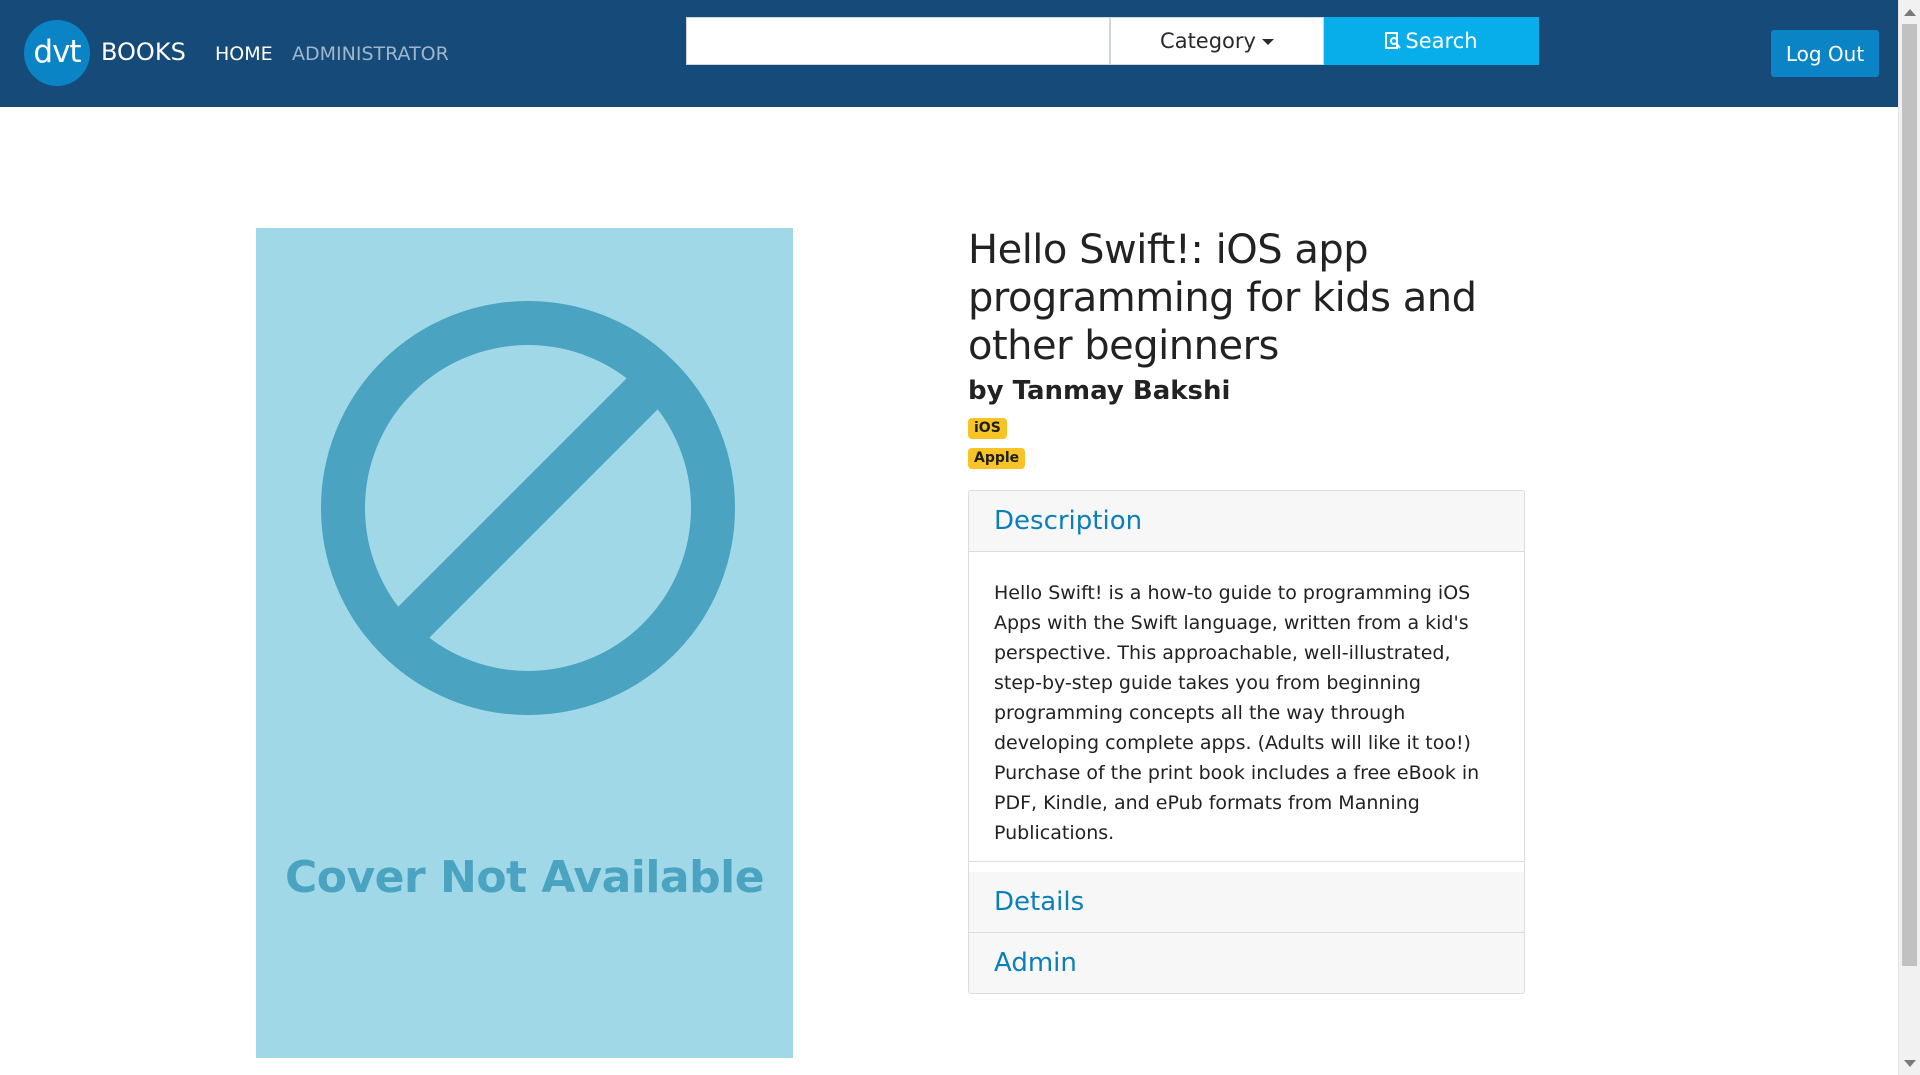 The height and width of the screenshot is (1075, 1920). What do you see at coordinates (997, 458) in the screenshot?
I see `tag-badge-apple: Apple` at bounding box center [997, 458].